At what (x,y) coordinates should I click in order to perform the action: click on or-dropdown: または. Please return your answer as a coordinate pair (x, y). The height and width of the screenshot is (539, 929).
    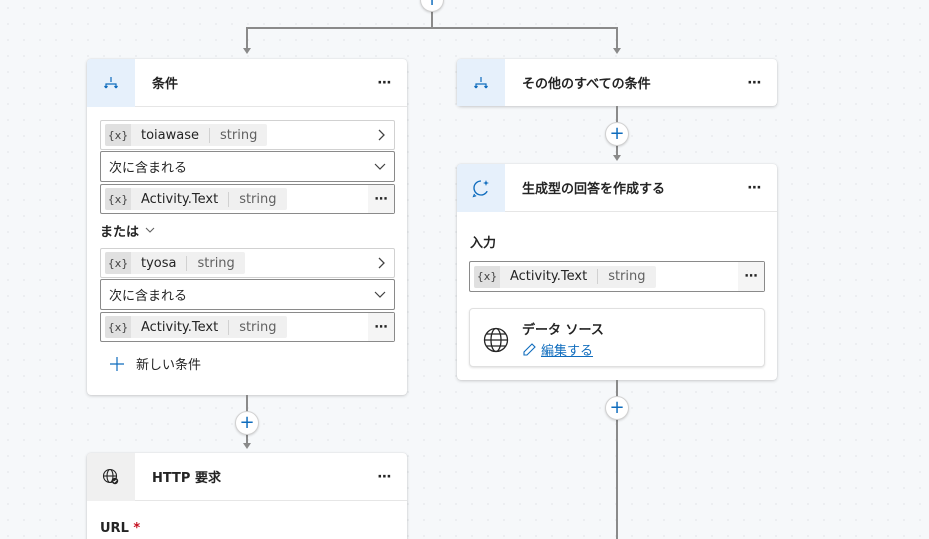
    Looking at the image, I should click on (127, 230).